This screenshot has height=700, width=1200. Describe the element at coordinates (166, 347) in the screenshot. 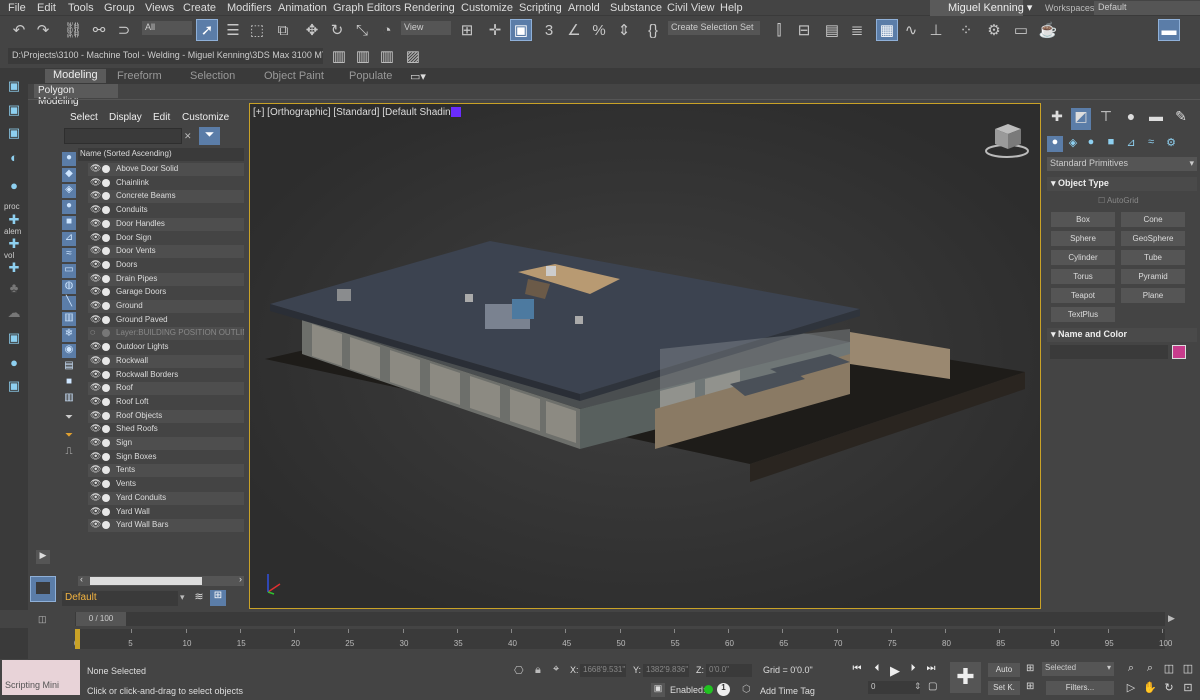

I see `scene-list-item: 👁︎ Outdoor Lights` at that location.